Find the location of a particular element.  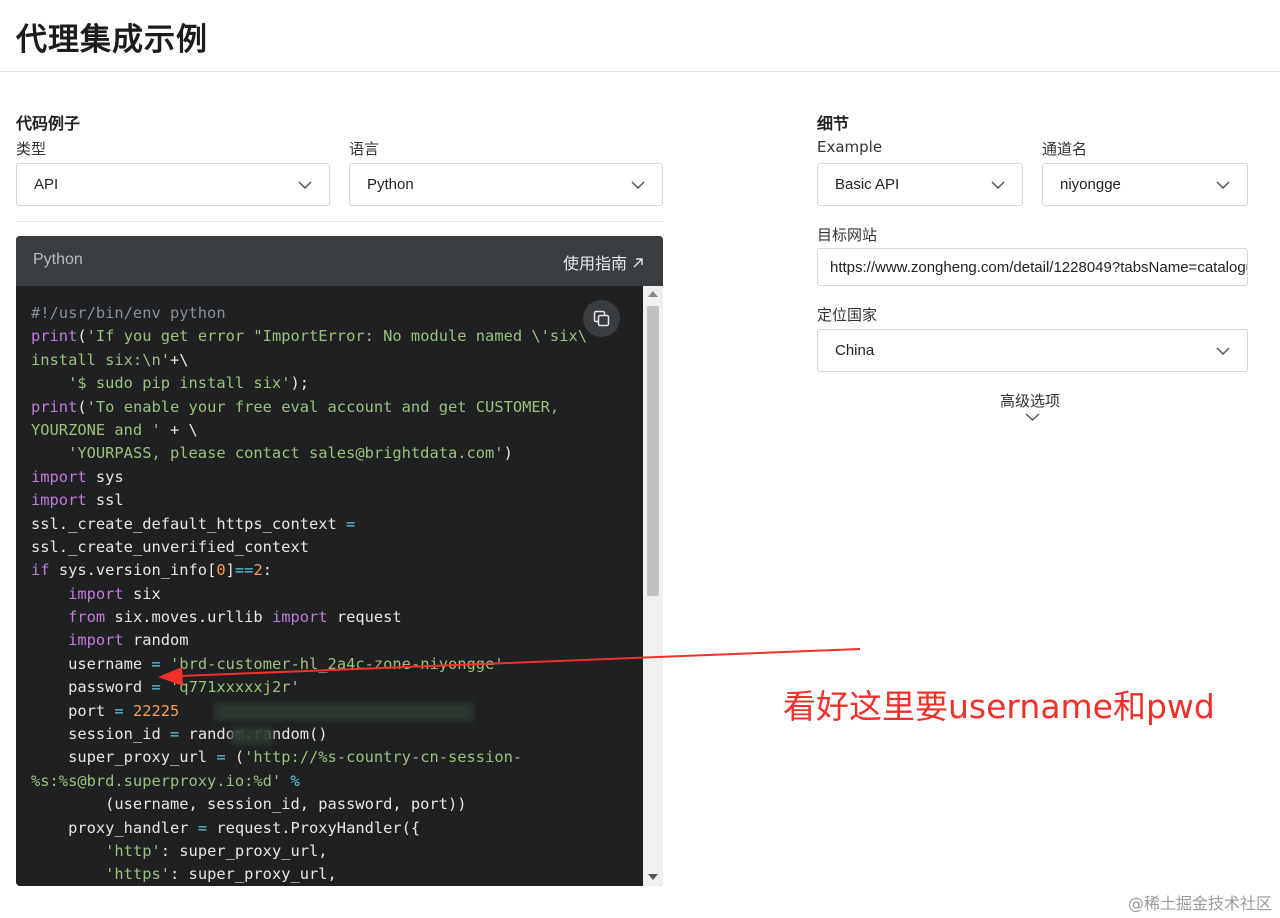

code-token: sys is located at coordinates (105, 476).